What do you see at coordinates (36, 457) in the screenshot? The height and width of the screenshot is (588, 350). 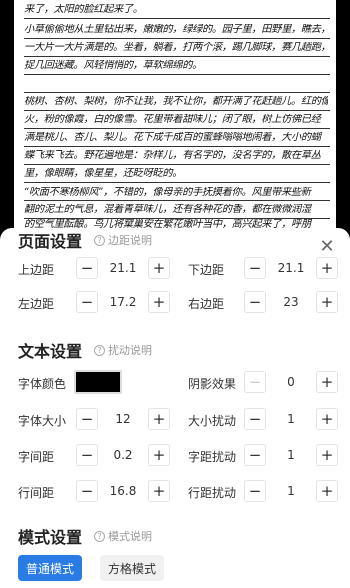 I see `char-spacing-label: 字间距` at bounding box center [36, 457].